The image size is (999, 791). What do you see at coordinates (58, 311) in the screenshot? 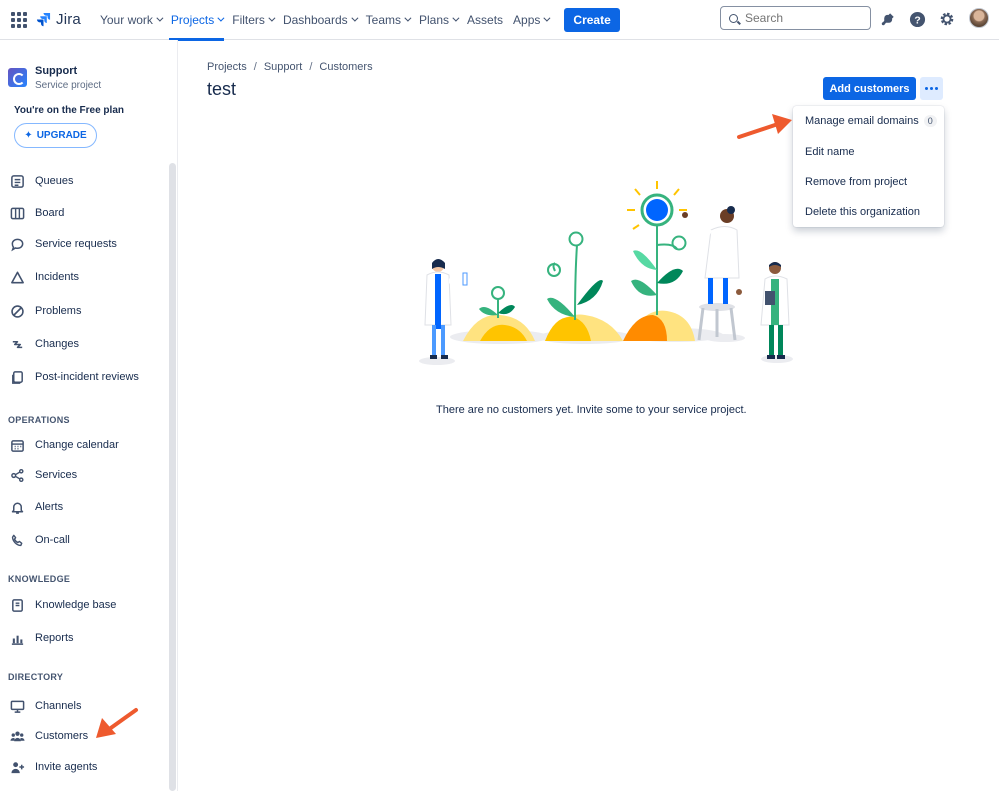
I see `sidebar-item-label: Problems` at bounding box center [58, 311].